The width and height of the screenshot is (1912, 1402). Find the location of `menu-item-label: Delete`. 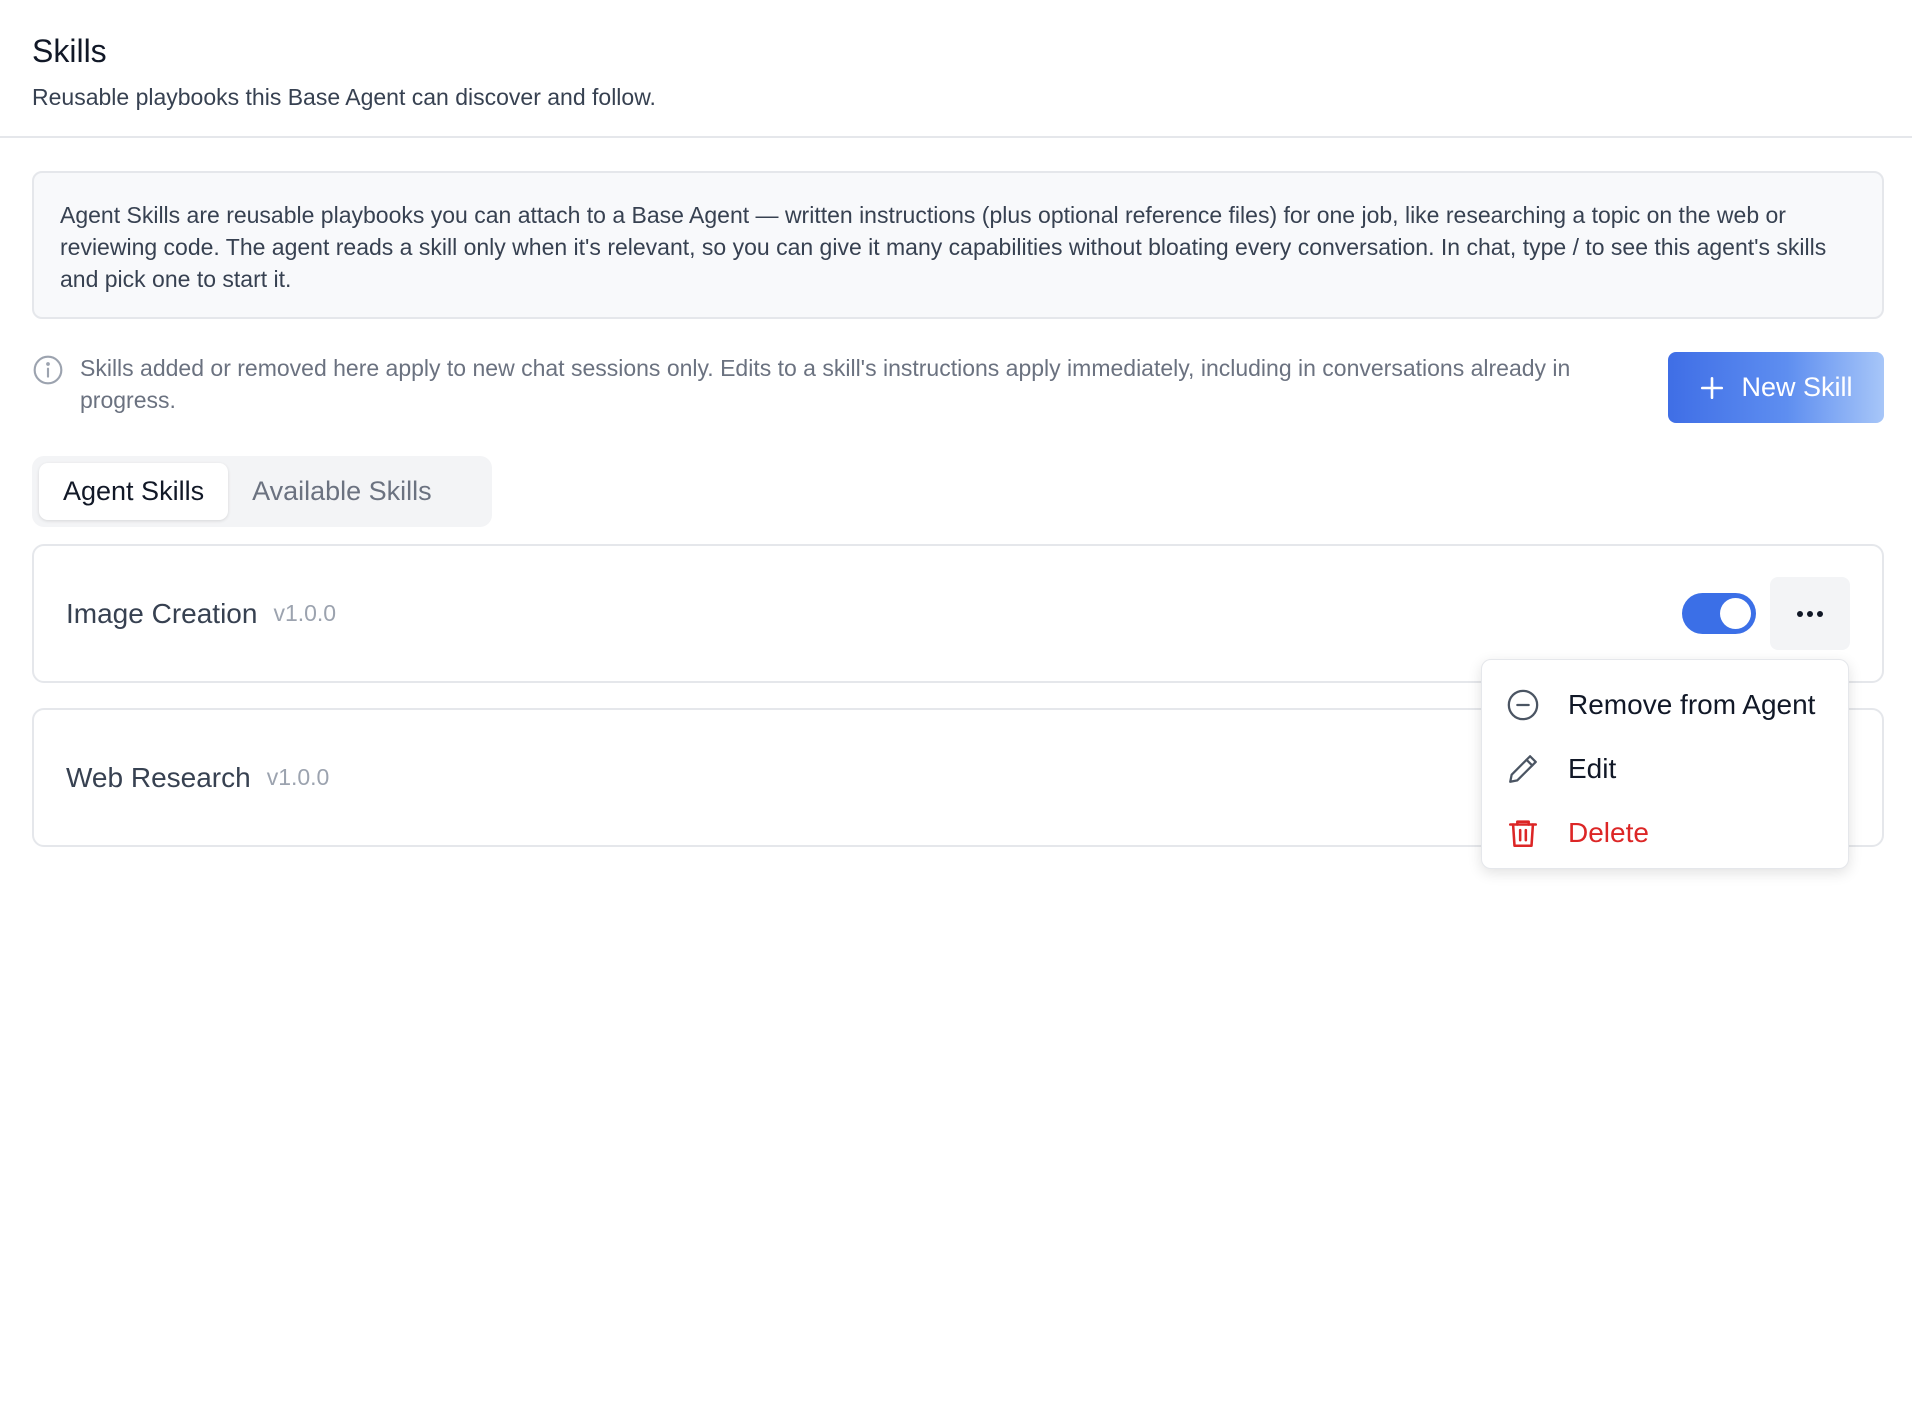

menu-item-label: Delete is located at coordinates (1608, 832).